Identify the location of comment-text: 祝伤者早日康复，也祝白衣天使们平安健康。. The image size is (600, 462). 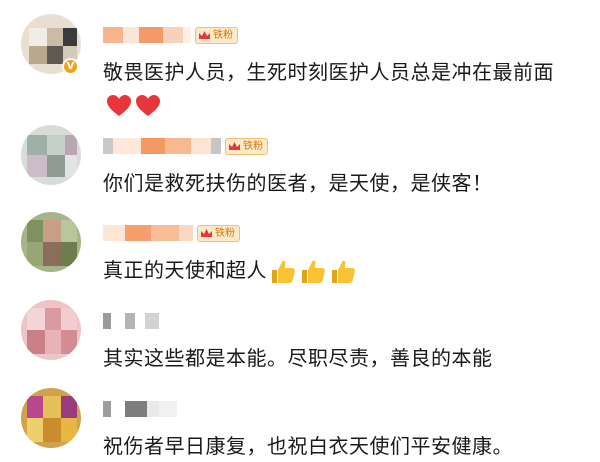
(338, 446).